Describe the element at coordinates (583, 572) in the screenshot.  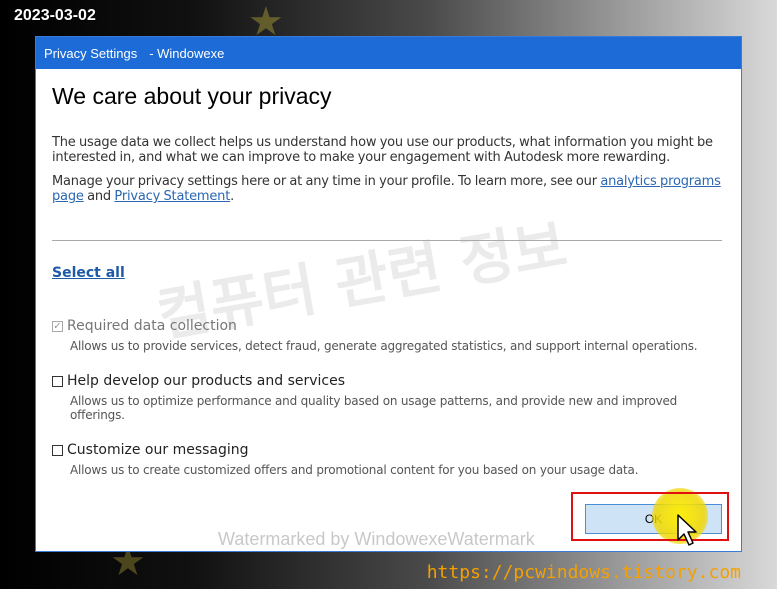
I see `site-url: https://pcwindows.tistory.com` at that location.